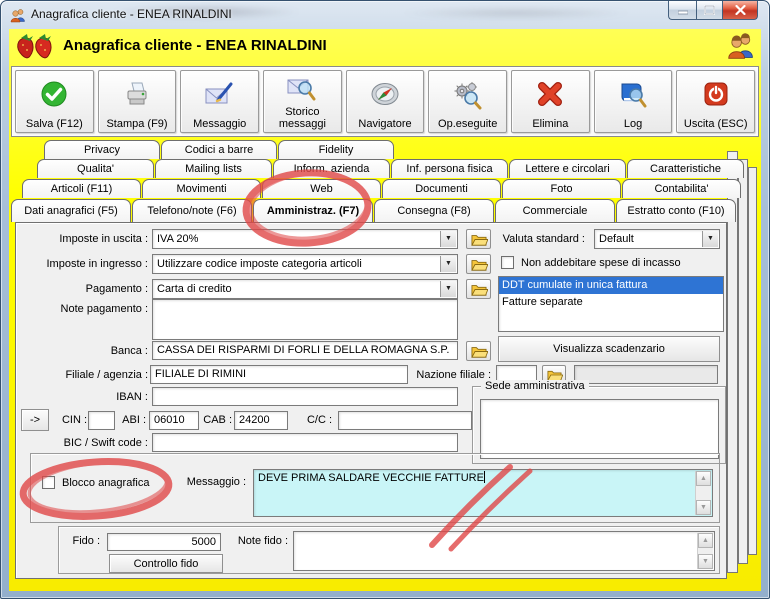 Image resolution: width=770 pixels, height=599 pixels. I want to click on tab-foto: Foto, so click(561, 188).